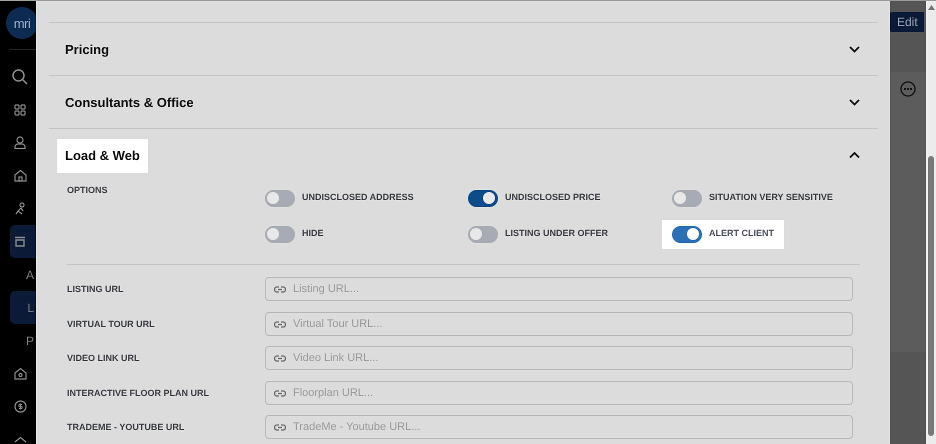  What do you see at coordinates (95, 289) in the screenshot?
I see `field-label: LISTING URL` at bounding box center [95, 289].